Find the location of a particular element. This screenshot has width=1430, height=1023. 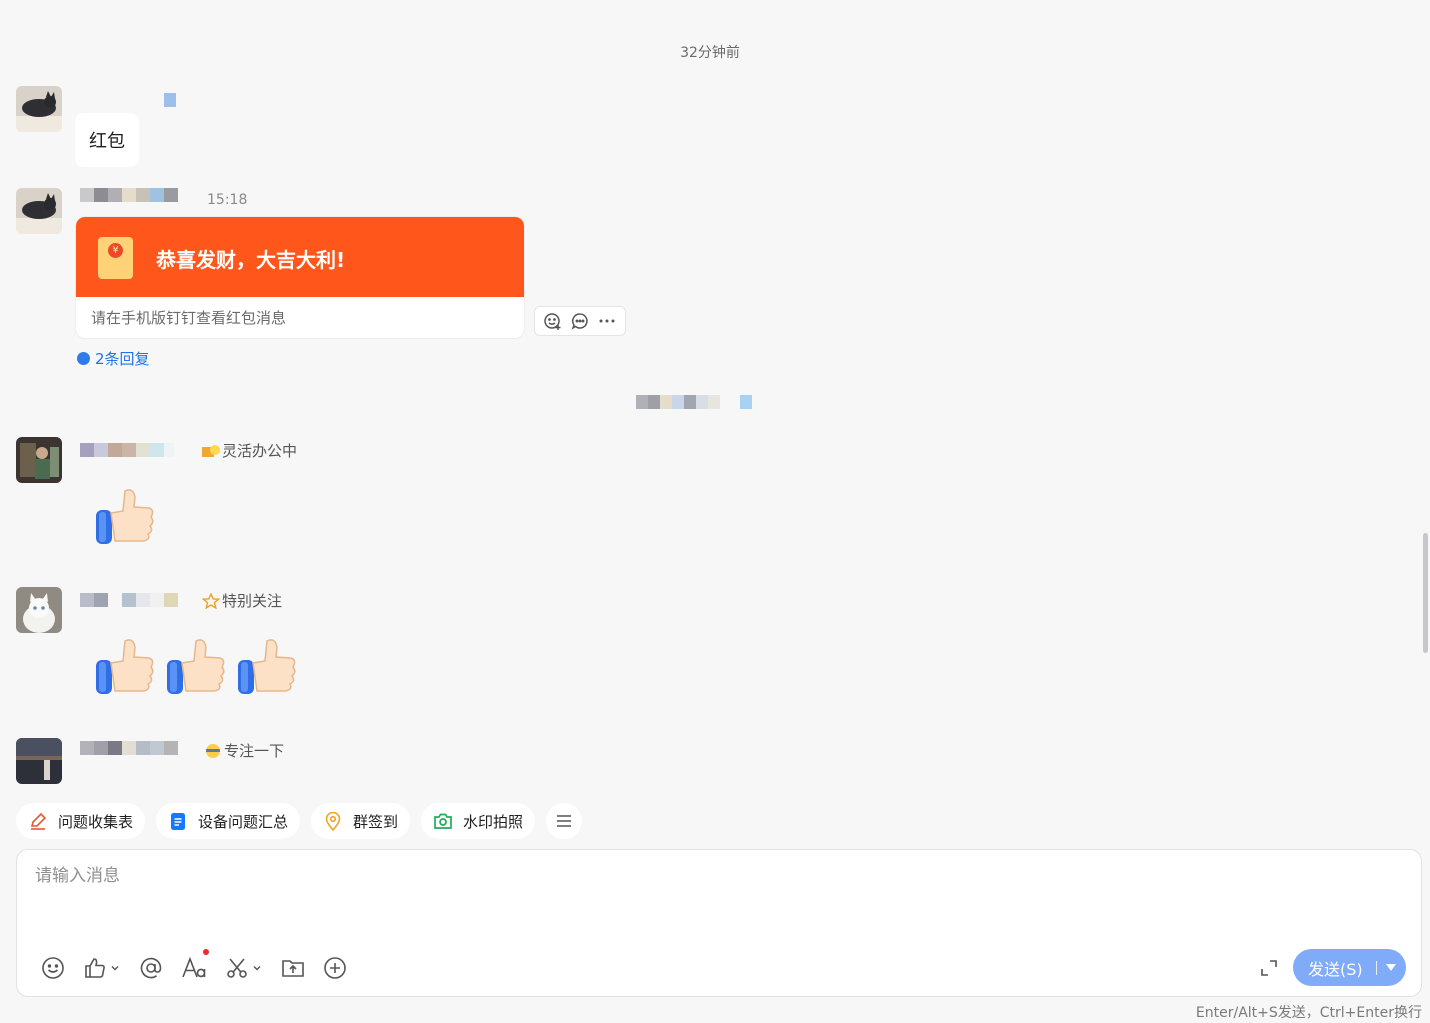

quick-action-bar: 问题收集表 设备问题汇总 群签到 水印拍照 is located at coordinates (299, 821).